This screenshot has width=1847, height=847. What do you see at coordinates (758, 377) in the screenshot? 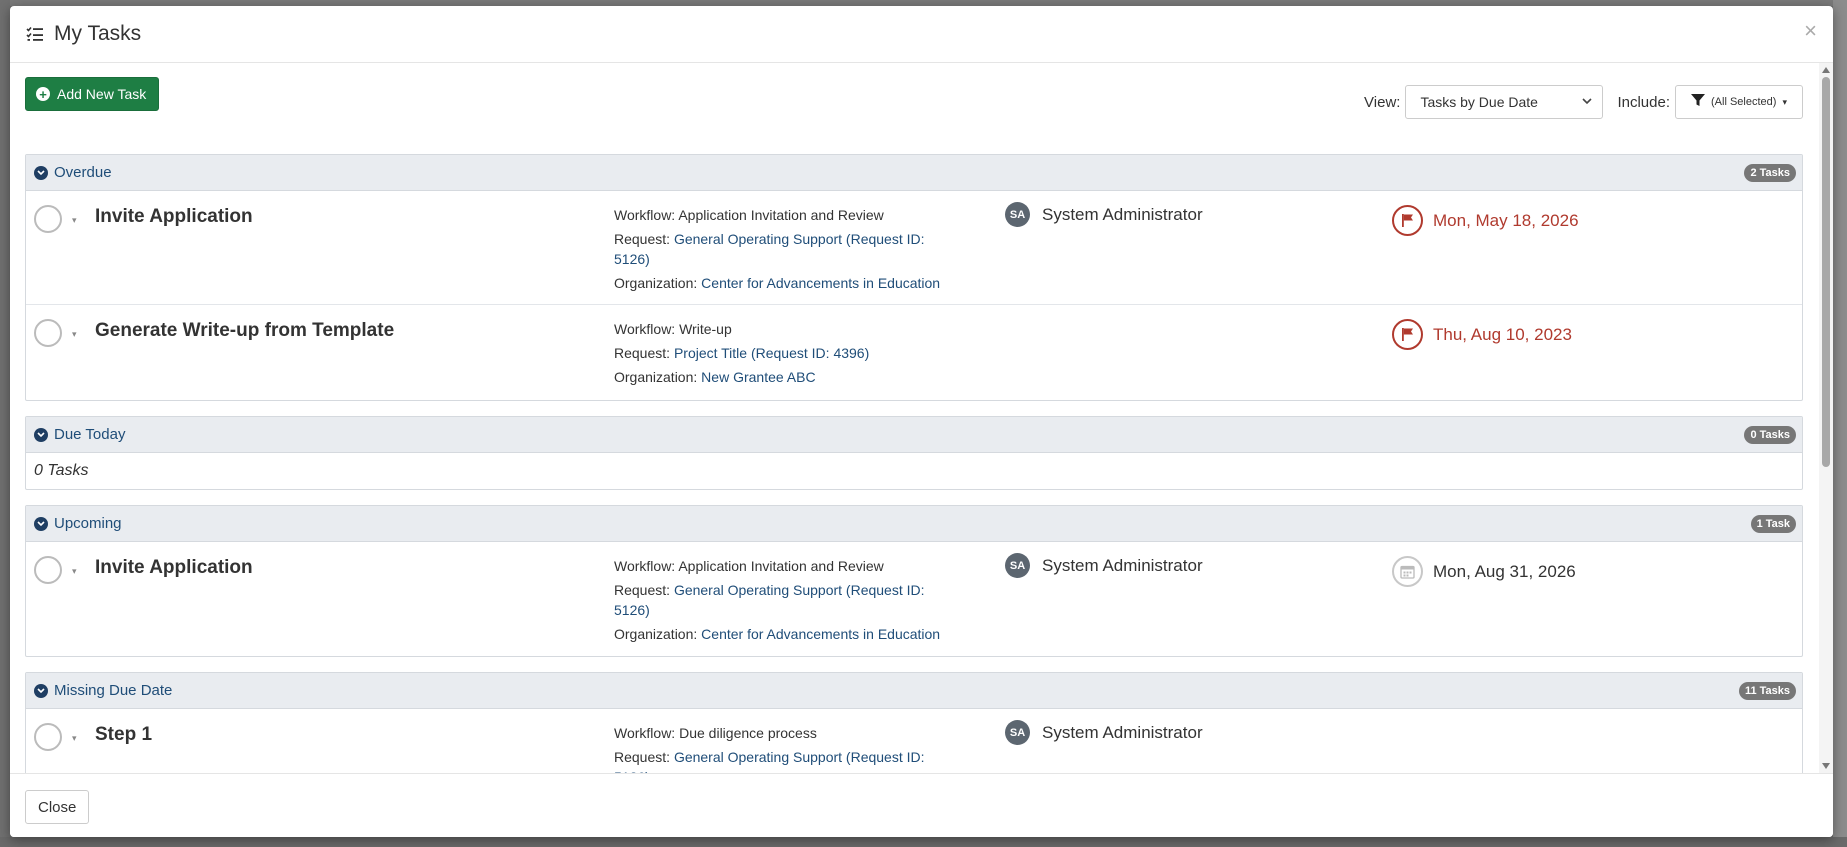
I see `organization-link: New Grantee ABC` at bounding box center [758, 377].